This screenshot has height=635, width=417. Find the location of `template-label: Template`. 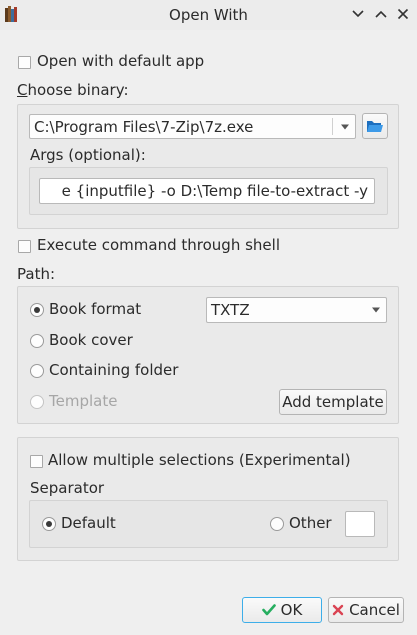

template-label: Template is located at coordinates (83, 401).